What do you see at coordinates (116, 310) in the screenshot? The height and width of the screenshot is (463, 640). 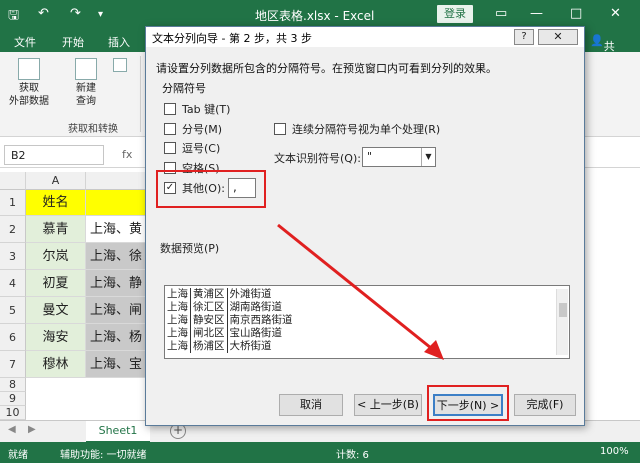 I see `address-cell: 上海、闸` at bounding box center [116, 310].